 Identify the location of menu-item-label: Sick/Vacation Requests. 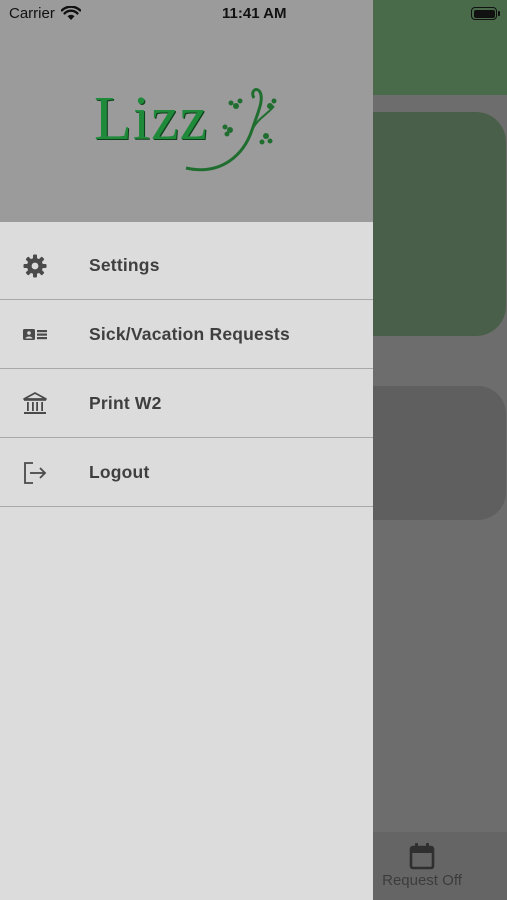
(189, 334).